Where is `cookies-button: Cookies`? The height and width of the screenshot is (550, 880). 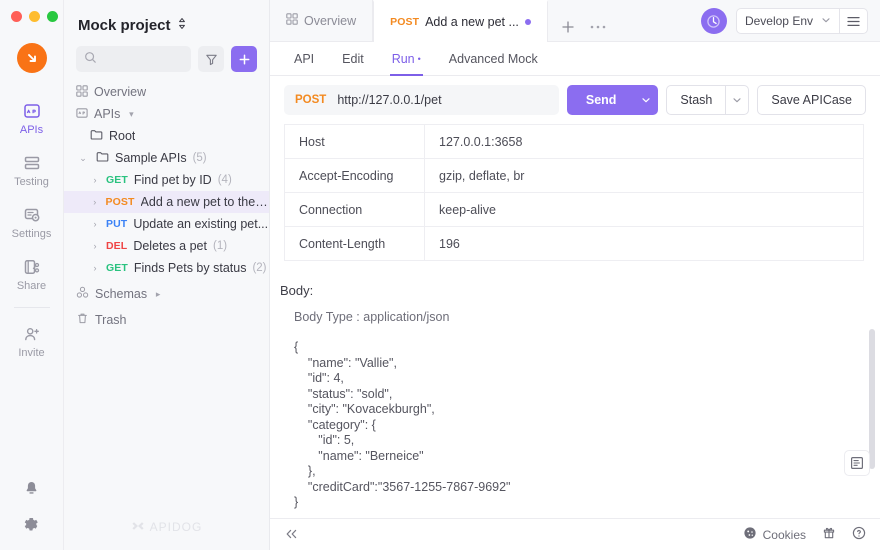 cookies-button: Cookies is located at coordinates (774, 534).